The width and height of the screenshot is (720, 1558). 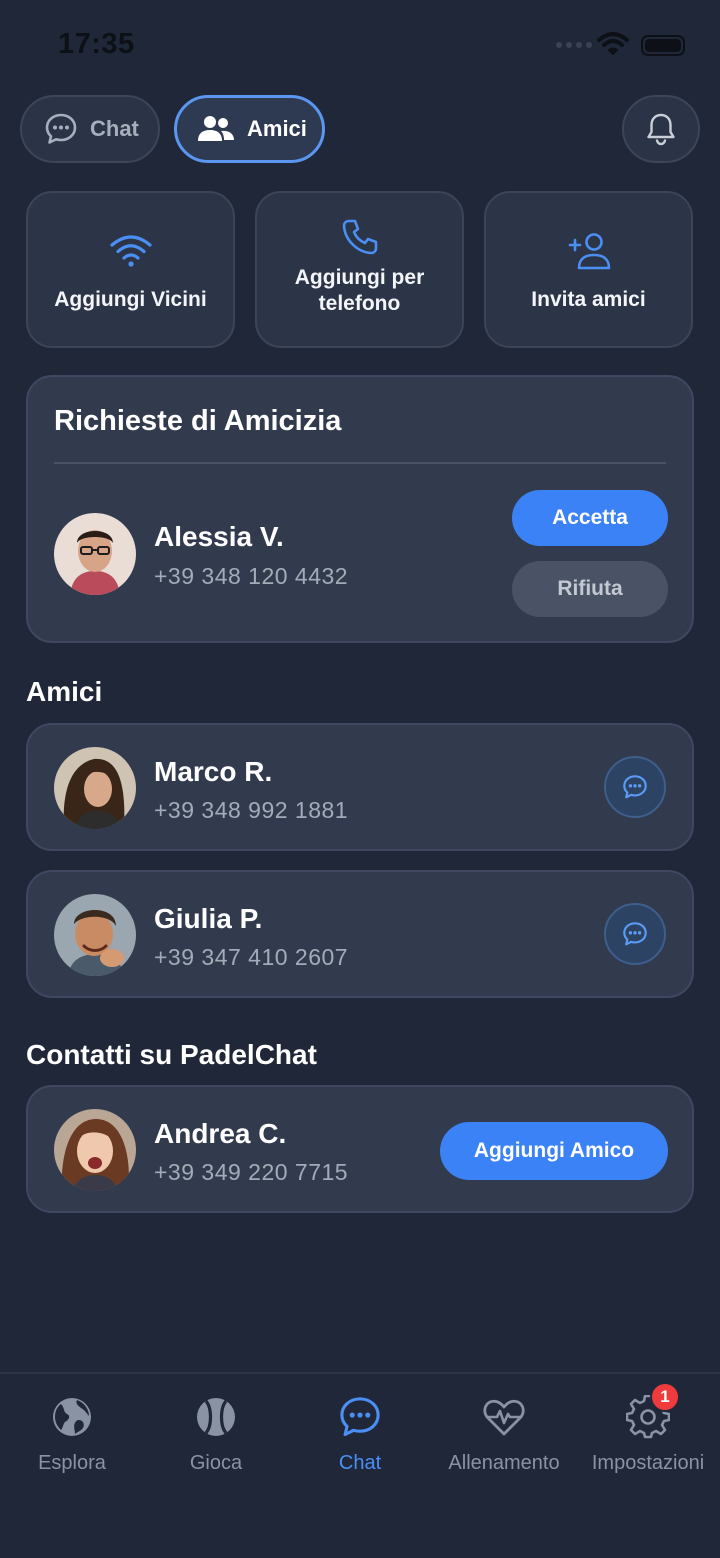 What do you see at coordinates (589, 251) in the screenshot?
I see `add-user-icon` at bounding box center [589, 251].